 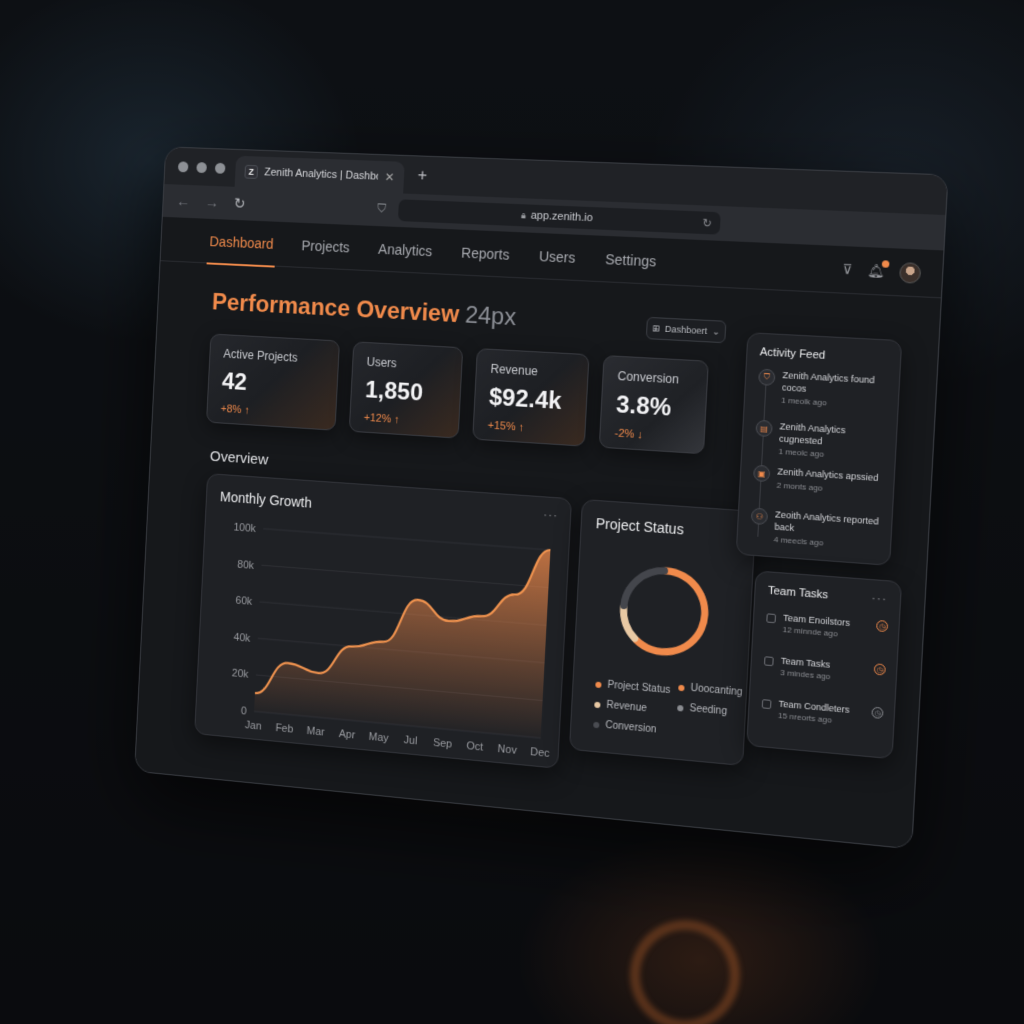 I want to click on users-icon: ⚇, so click(x=759, y=516).